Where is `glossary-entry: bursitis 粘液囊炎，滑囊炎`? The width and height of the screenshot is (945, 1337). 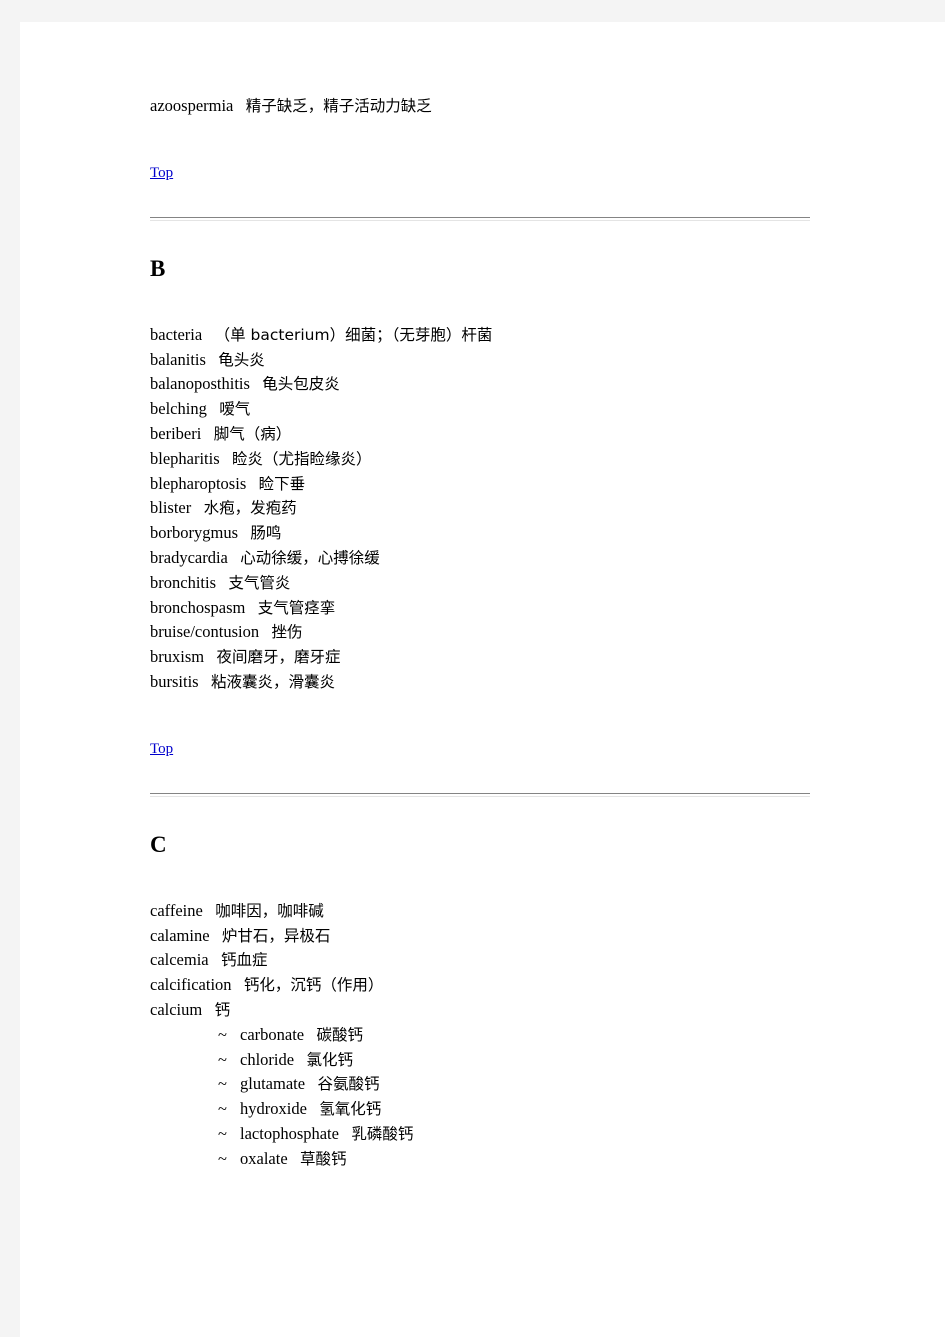 glossary-entry: bursitis 粘液囊炎，滑囊炎 is located at coordinates (547, 682).